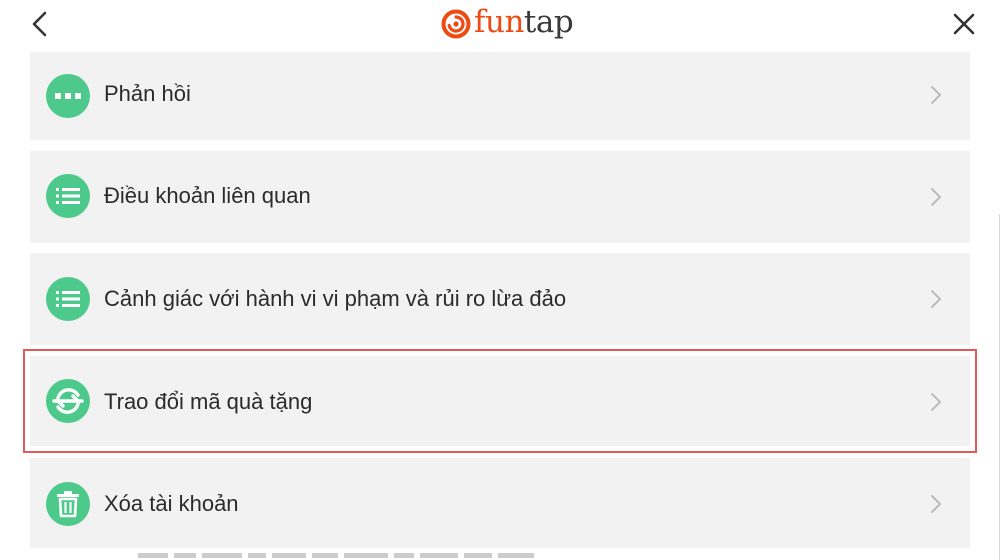  What do you see at coordinates (68, 401) in the screenshot?
I see `exchange-icon` at bounding box center [68, 401].